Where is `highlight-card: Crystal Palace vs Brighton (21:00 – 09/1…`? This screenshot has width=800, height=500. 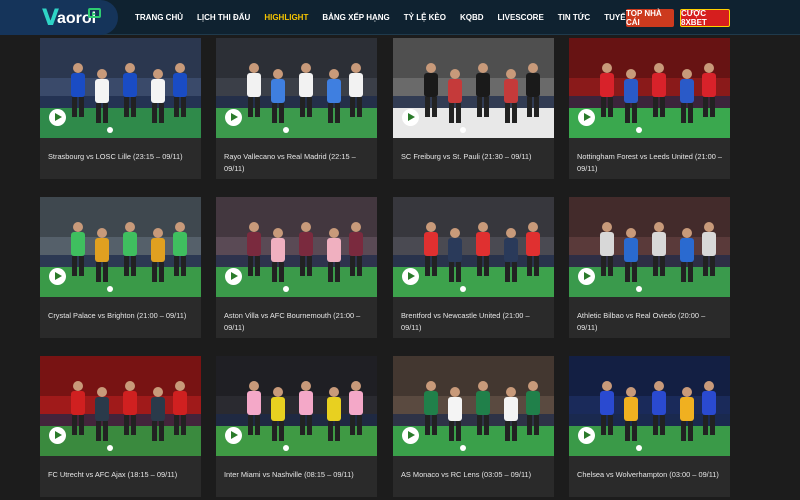 highlight-card: Crystal Palace vs Brighton (21:00 – 09/1… is located at coordinates (120, 267).